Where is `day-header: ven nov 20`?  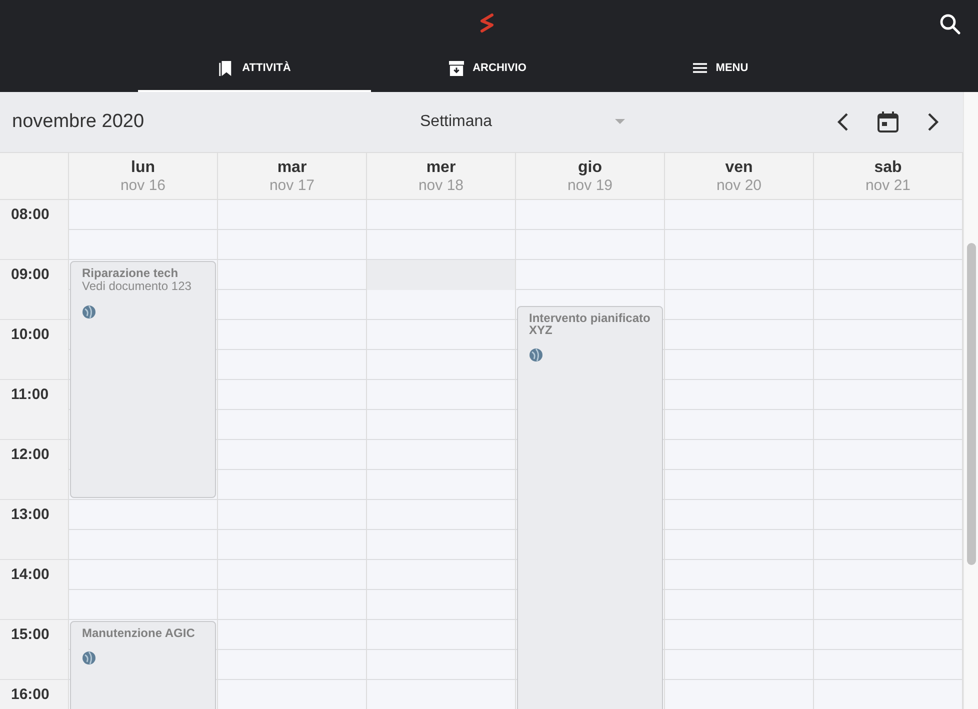
day-header: ven nov 20 is located at coordinates (739, 176).